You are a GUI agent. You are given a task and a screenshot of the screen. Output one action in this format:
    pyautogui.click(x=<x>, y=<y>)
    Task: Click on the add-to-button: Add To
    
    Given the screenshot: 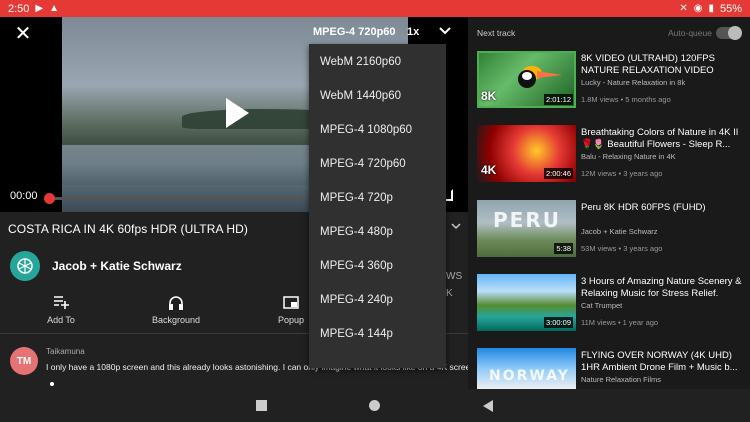 What is the action you would take?
    pyautogui.click(x=61, y=309)
    